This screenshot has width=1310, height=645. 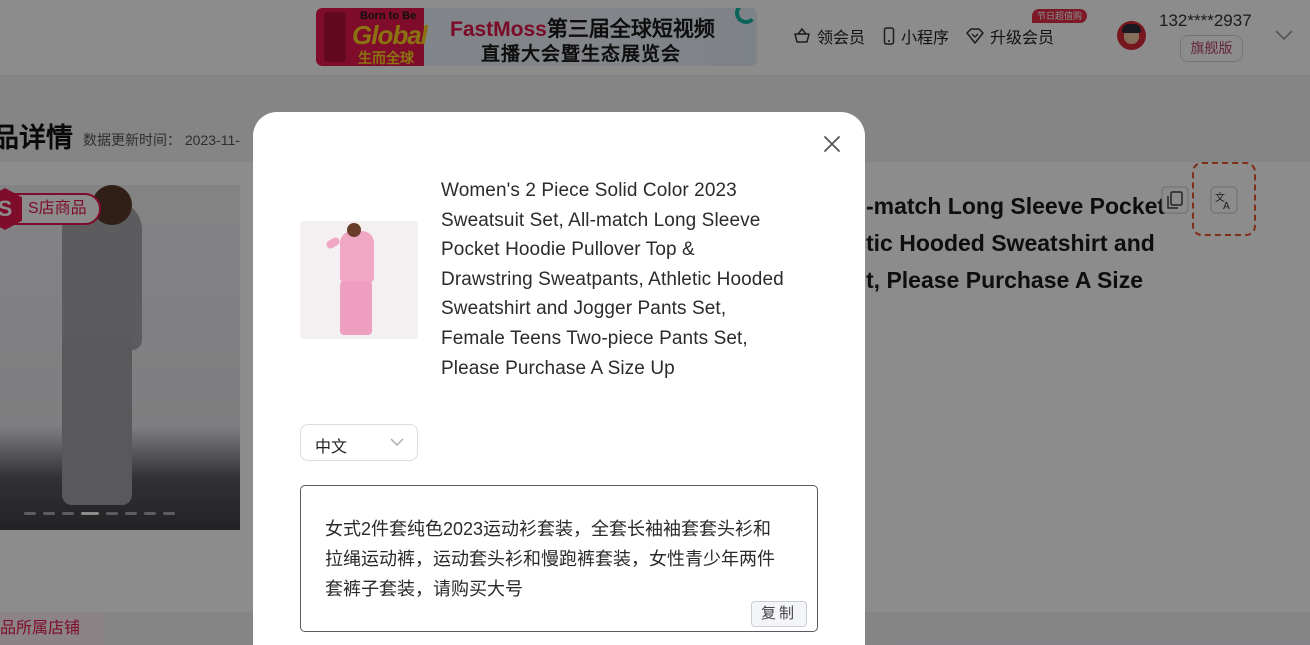 I want to click on thumb-figure-legs, so click(x=356, y=308).